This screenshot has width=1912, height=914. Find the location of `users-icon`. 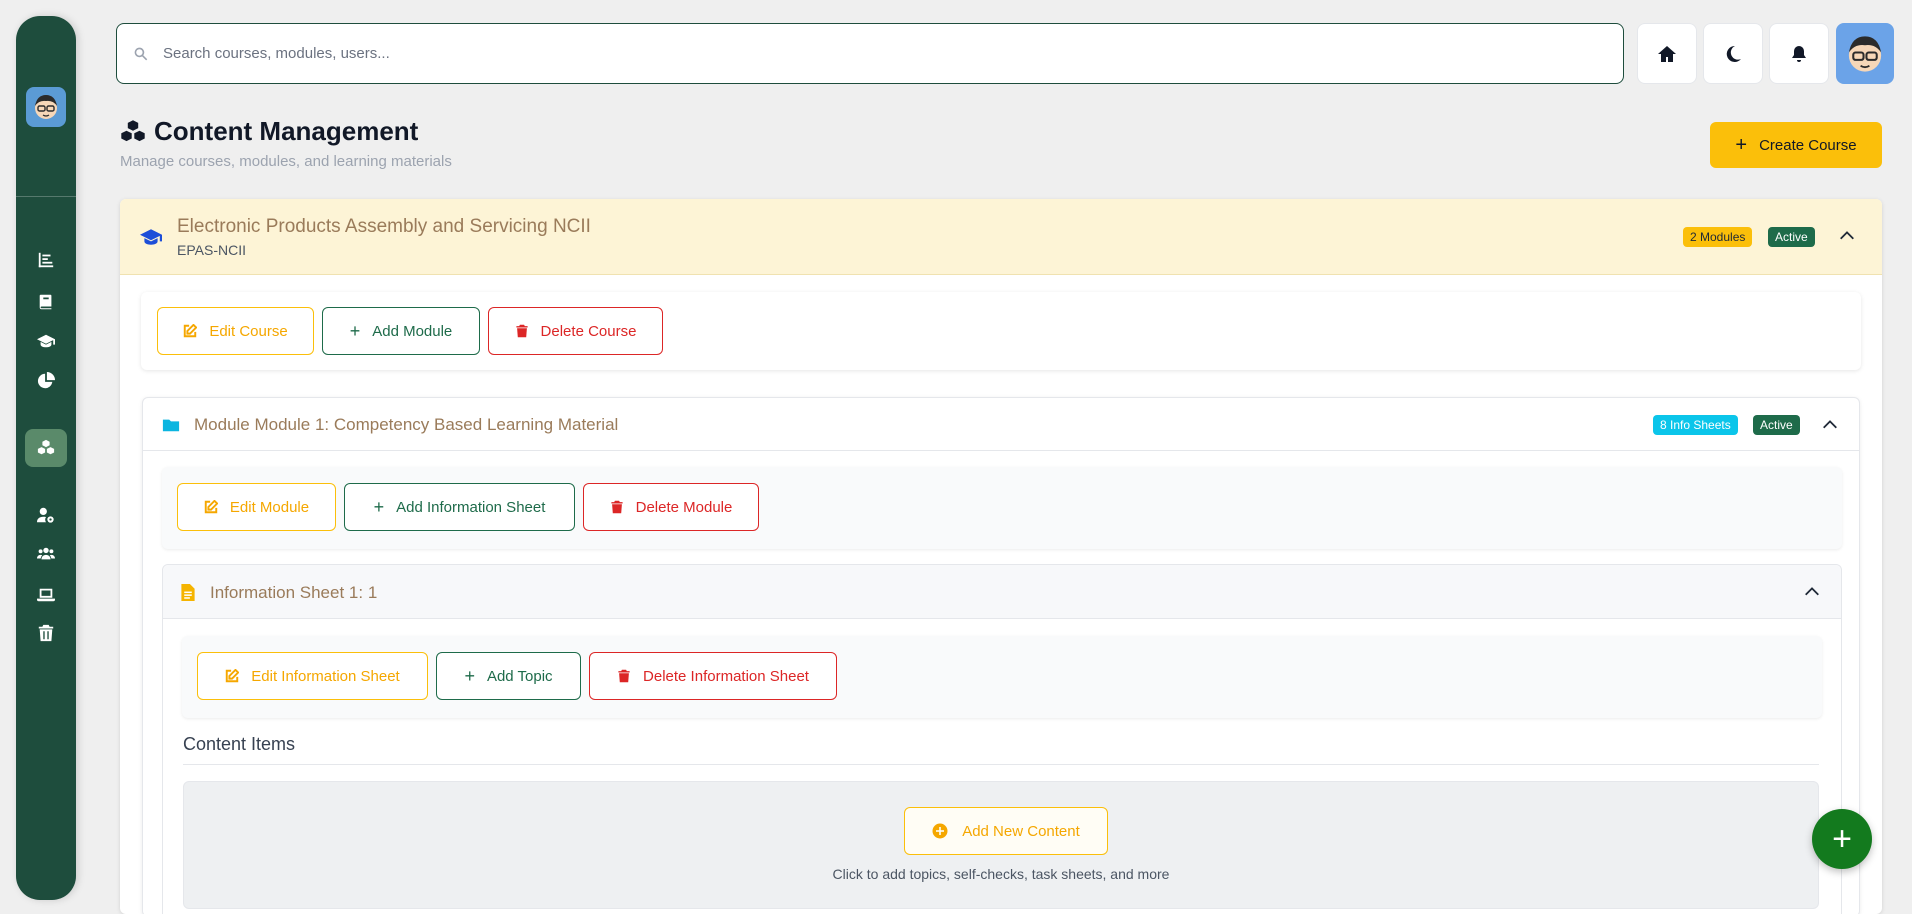

users-icon is located at coordinates (46, 553).